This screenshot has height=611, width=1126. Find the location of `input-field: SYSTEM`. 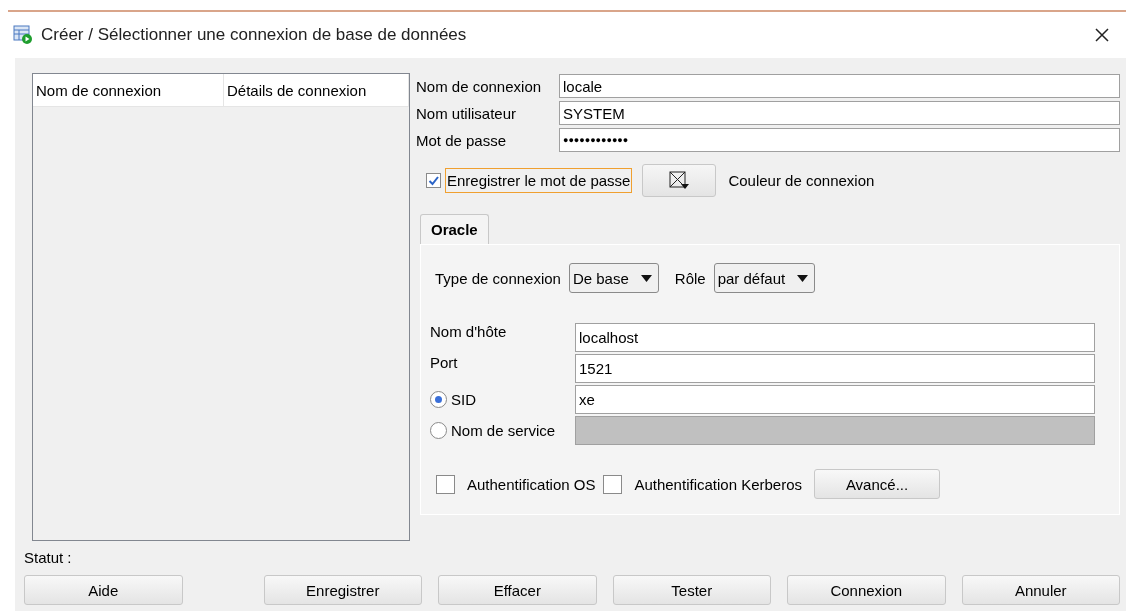

input-field: SYSTEM is located at coordinates (839, 113).